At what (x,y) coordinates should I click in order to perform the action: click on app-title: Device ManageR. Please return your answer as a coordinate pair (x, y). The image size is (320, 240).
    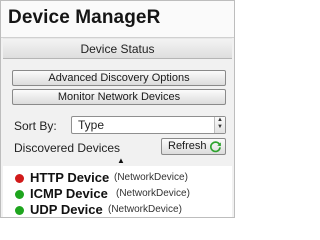
    Looking at the image, I should click on (84, 17).